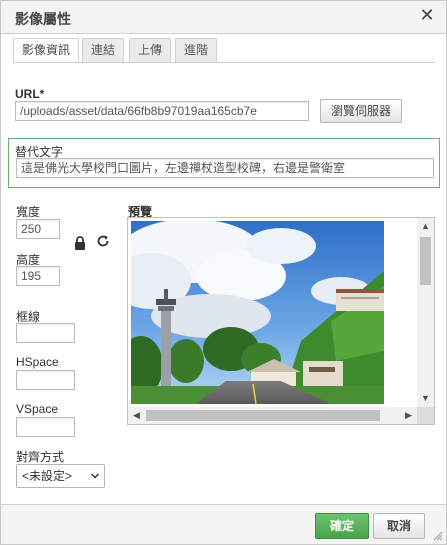 This screenshot has height=545, width=447. Describe the element at coordinates (162, 111) in the screenshot. I see `url-input: /uploads/asset/data/66fb8b97019aa165cb7e` at that location.